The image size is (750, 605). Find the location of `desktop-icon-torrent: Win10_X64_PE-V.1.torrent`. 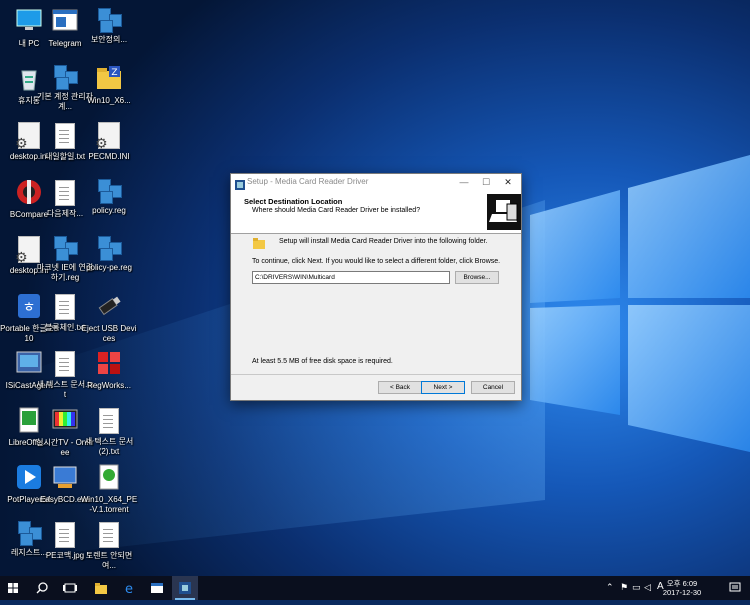

desktop-icon-torrent: Win10_X64_PE-V.1.torrent is located at coordinates (109, 488).